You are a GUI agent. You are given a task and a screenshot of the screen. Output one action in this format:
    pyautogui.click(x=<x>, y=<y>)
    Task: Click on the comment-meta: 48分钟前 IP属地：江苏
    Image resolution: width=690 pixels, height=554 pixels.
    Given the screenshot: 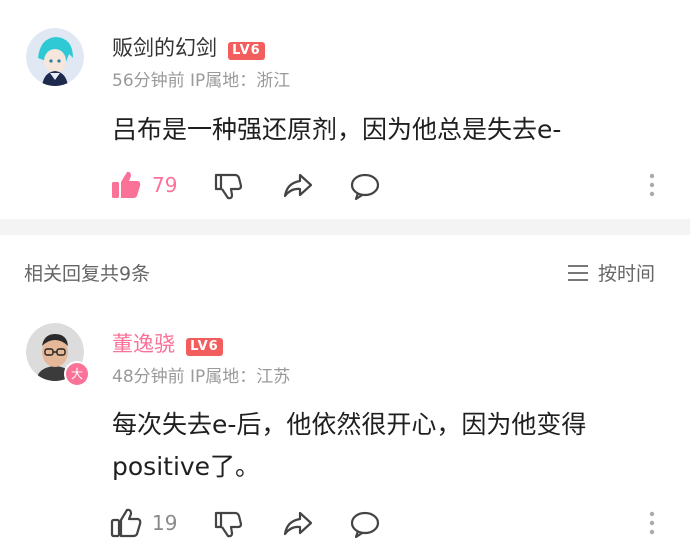 What is the action you would take?
    pyautogui.click(x=201, y=377)
    